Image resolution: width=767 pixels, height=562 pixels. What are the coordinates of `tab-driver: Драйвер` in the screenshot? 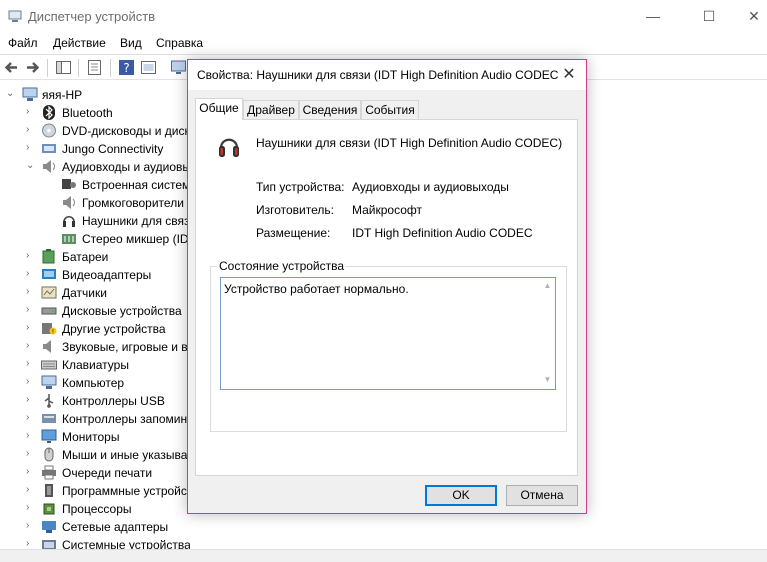 It's located at (271, 109).